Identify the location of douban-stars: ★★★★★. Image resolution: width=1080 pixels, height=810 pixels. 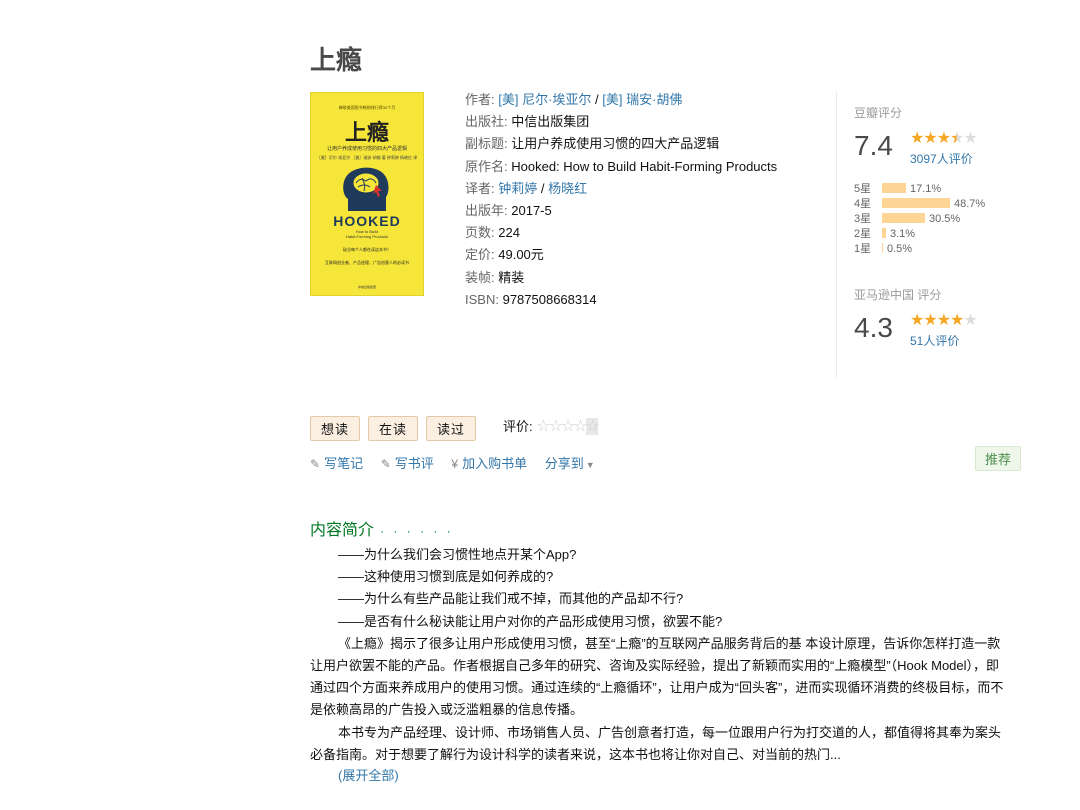
(944, 138).